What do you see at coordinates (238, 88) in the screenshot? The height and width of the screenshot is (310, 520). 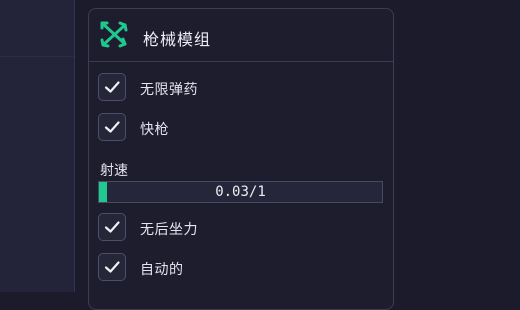 I see `option-infinite-ammo: 无限弹药` at bounding box center [238, 88].